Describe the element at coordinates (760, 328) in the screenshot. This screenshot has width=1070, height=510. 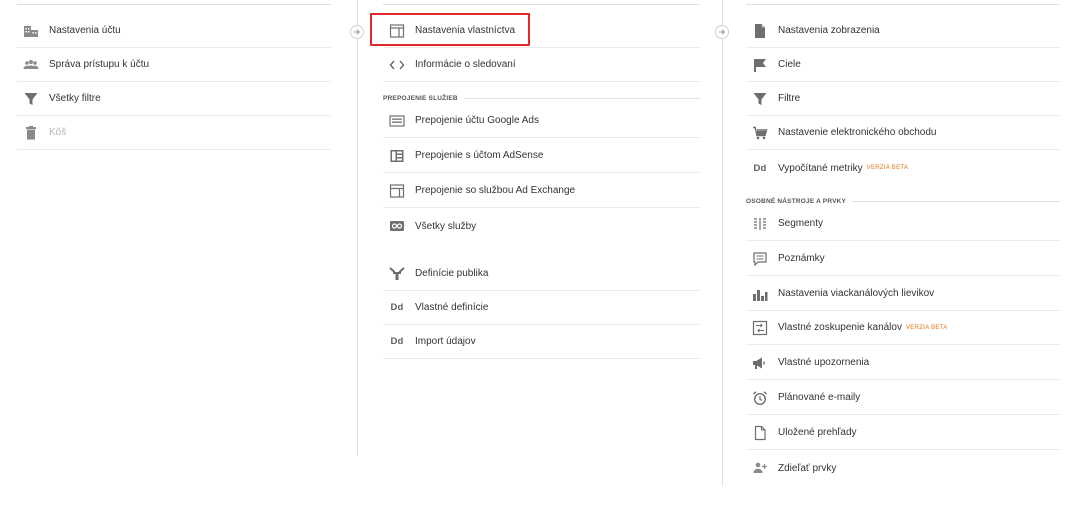
I see `channel-grouping-icon` at that location.